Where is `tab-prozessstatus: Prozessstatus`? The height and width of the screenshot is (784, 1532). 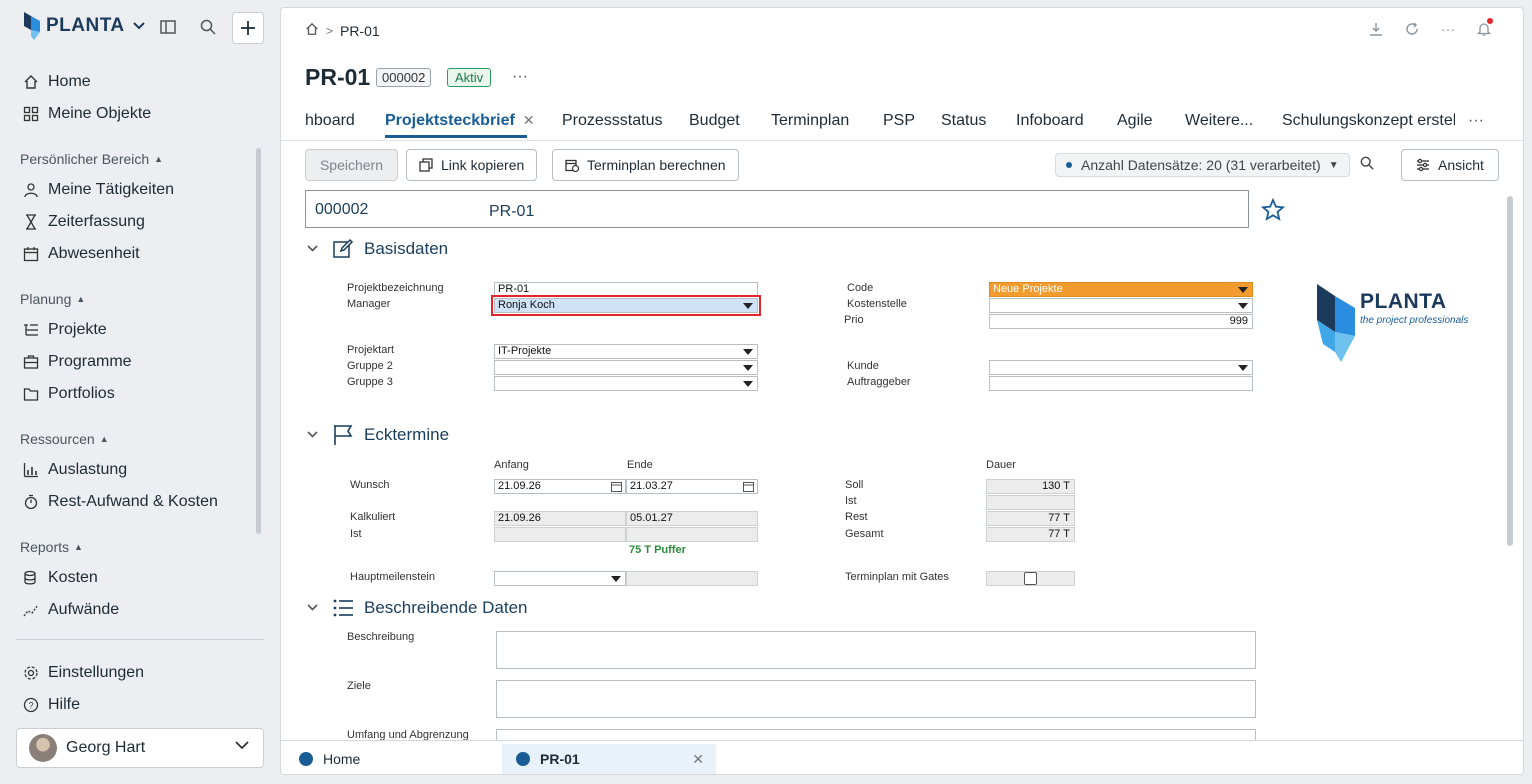 tab-prozessstatus: Prozessstatus is located at coordinates (612, 121).